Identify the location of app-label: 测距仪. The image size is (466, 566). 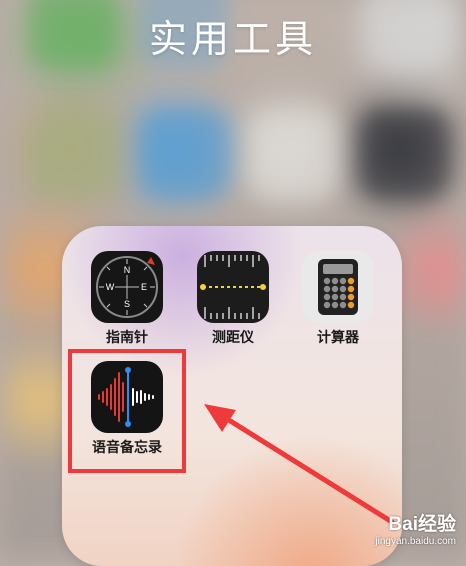
(233, 337).